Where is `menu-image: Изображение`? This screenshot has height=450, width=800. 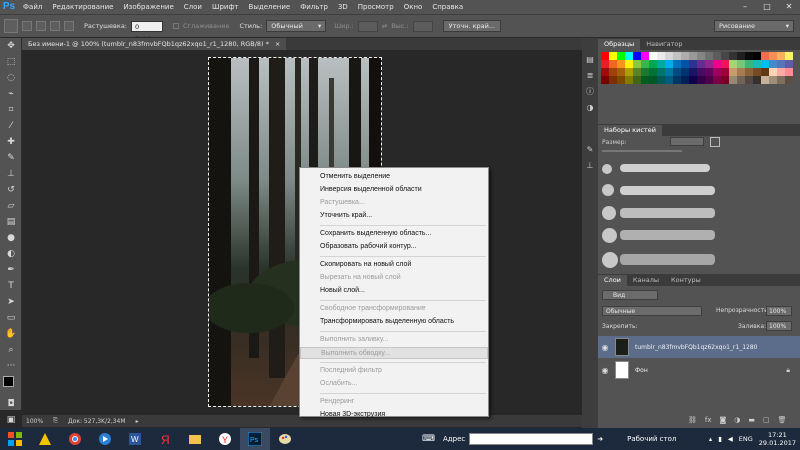 menu-image: Изображение is located at coordinates (148, 7).